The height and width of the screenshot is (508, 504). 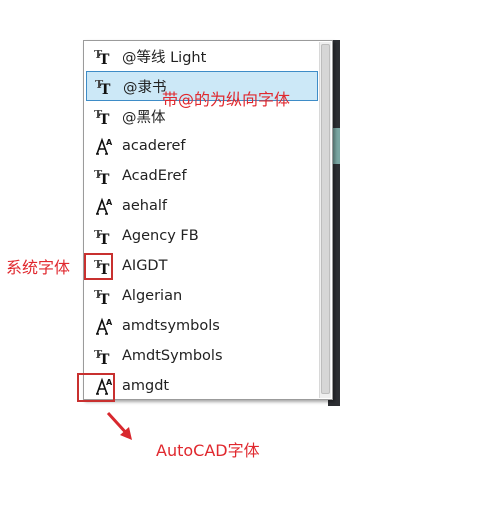 I want to click on font-name-label: amgdt, so click(x=146, y=386).